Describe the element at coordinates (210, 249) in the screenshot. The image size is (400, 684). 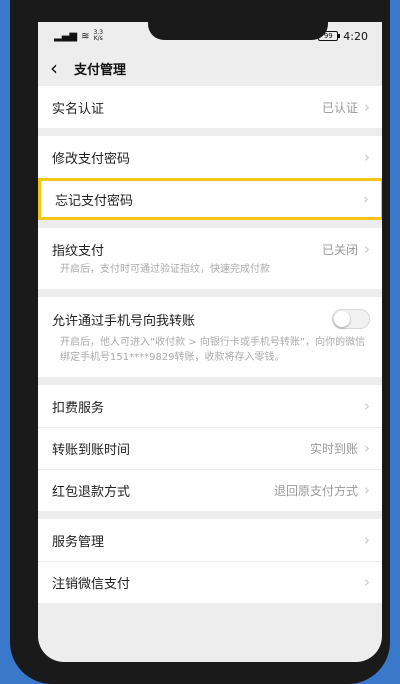
I see `row-fingerprint: 指纹支付 已关闭 ›` at that location.